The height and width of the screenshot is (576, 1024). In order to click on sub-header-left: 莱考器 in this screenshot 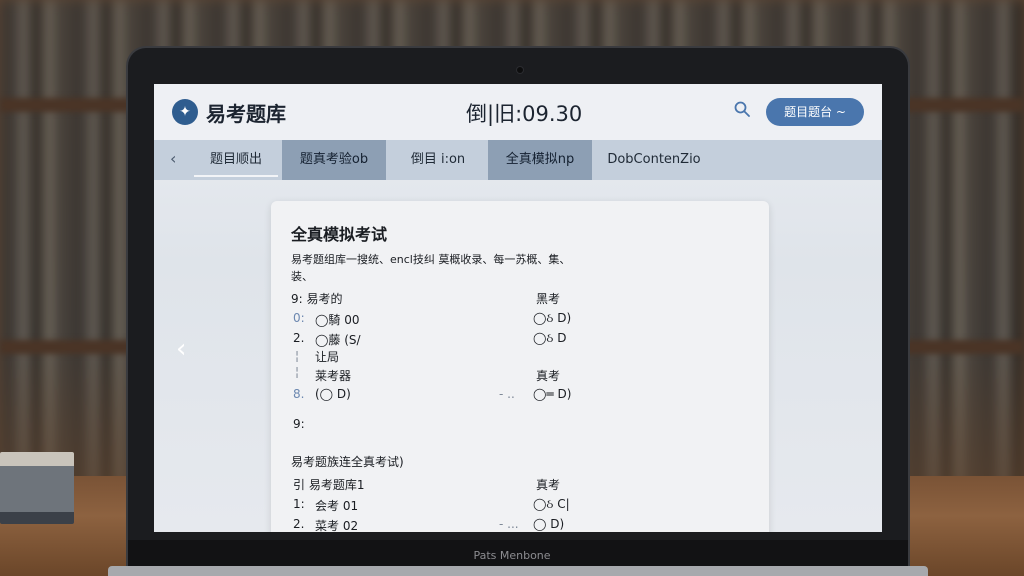, I will do `click(333, 376)`.